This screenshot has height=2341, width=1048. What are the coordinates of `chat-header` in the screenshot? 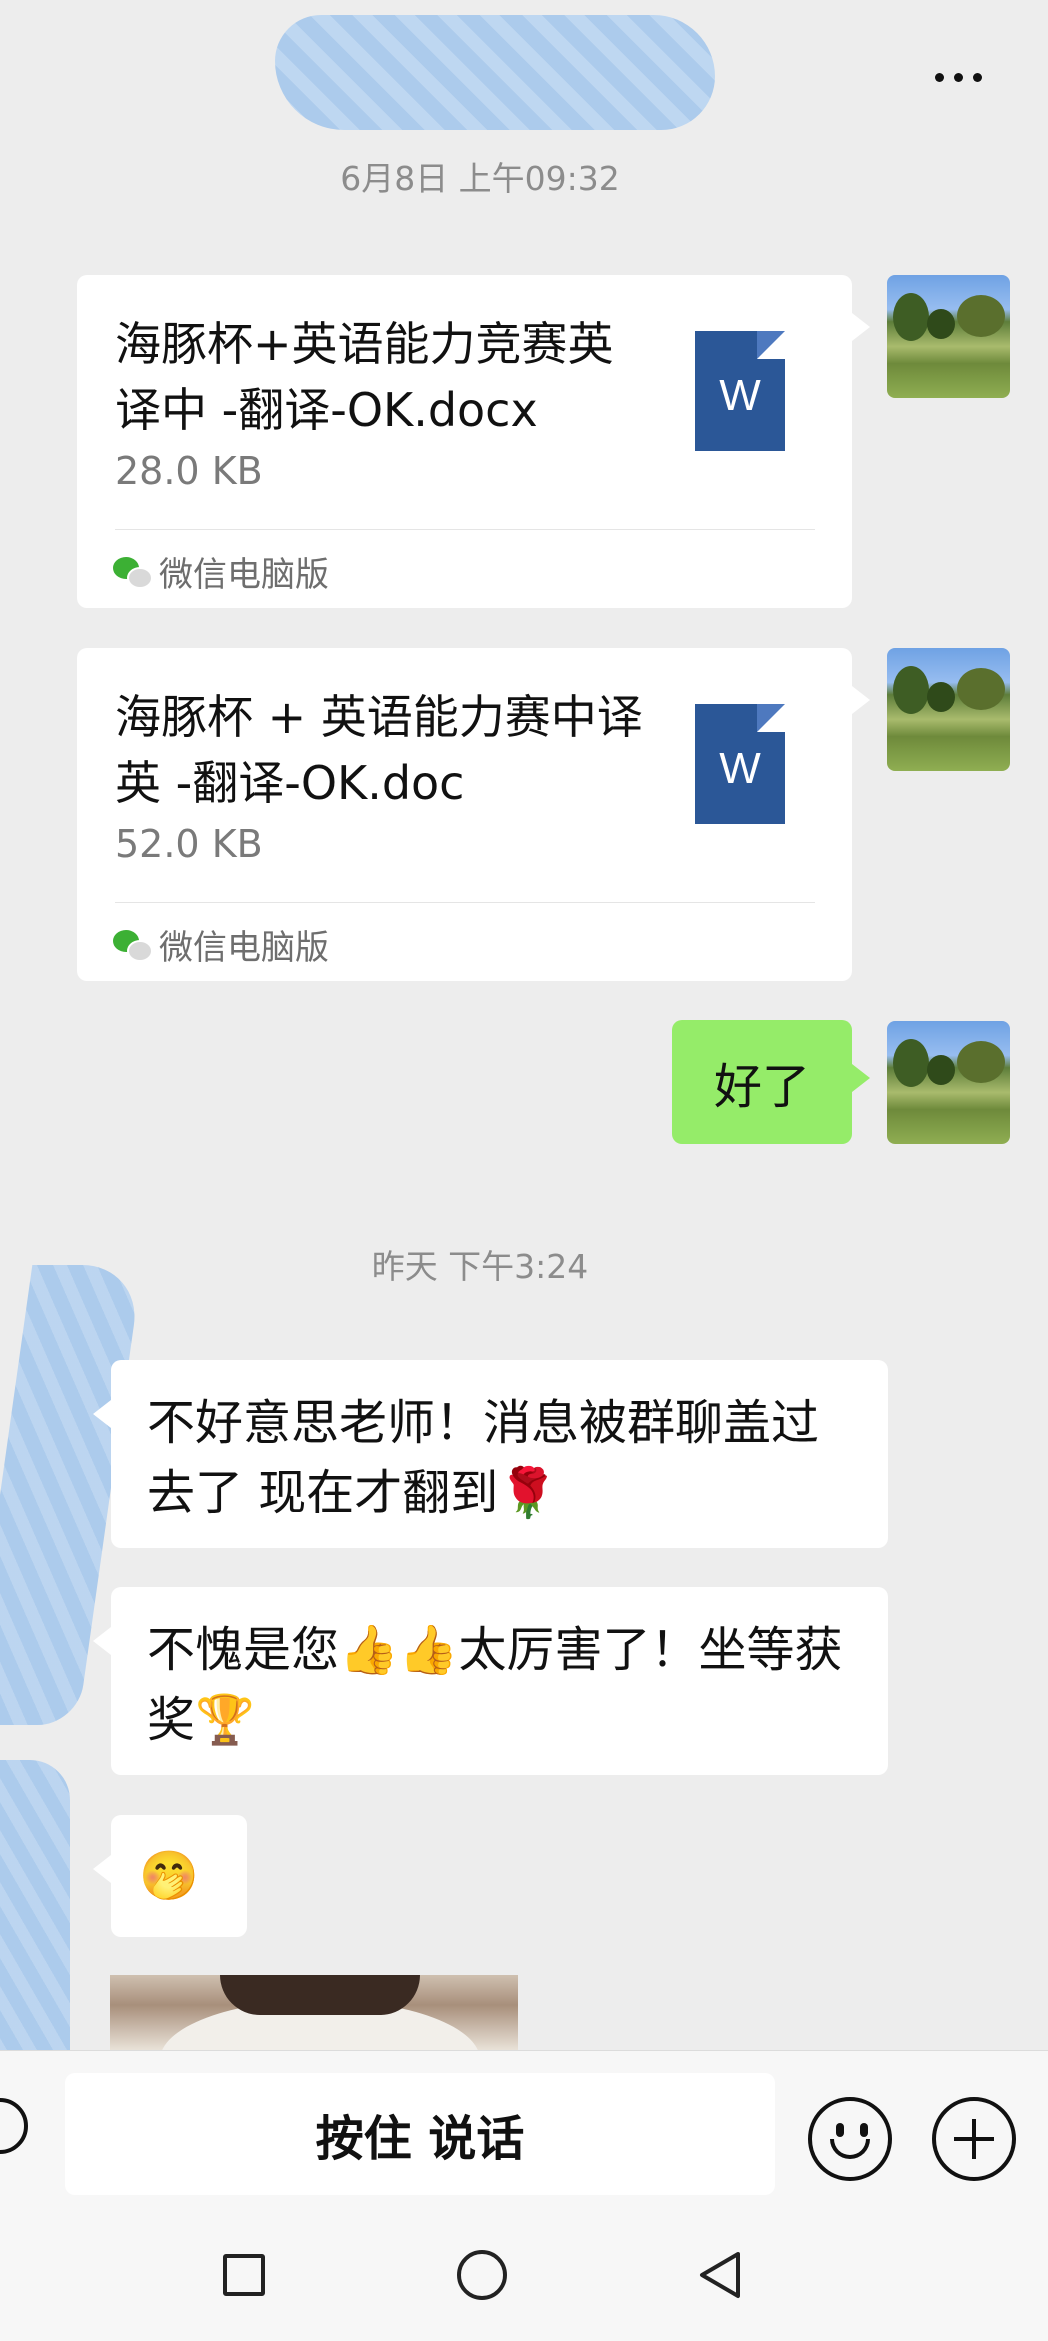 It's located at (524, 75).